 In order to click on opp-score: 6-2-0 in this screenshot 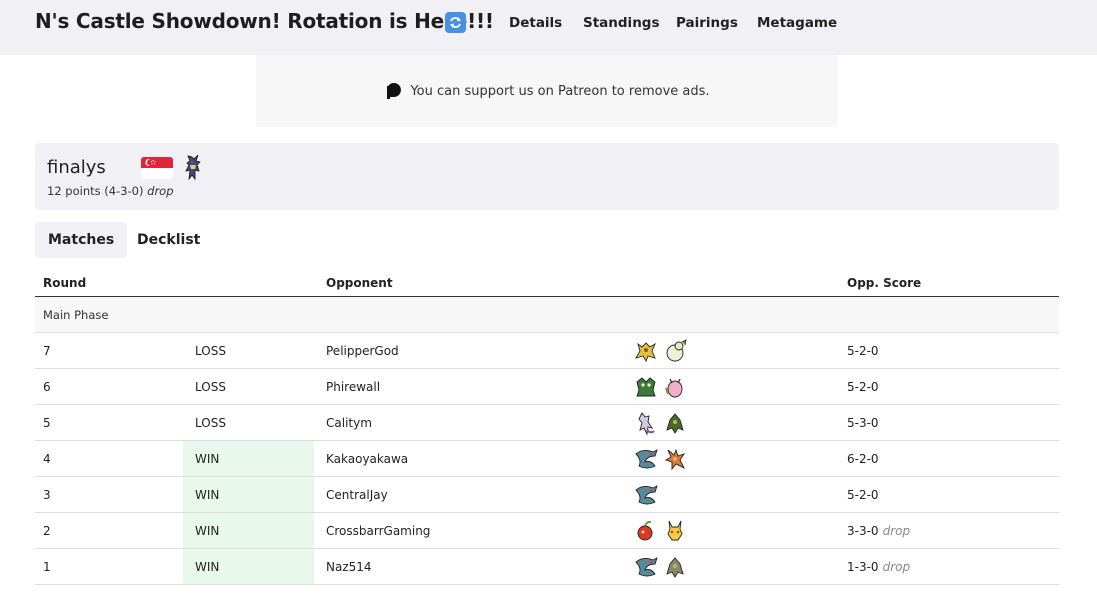, I will do `click(863, 459)`.